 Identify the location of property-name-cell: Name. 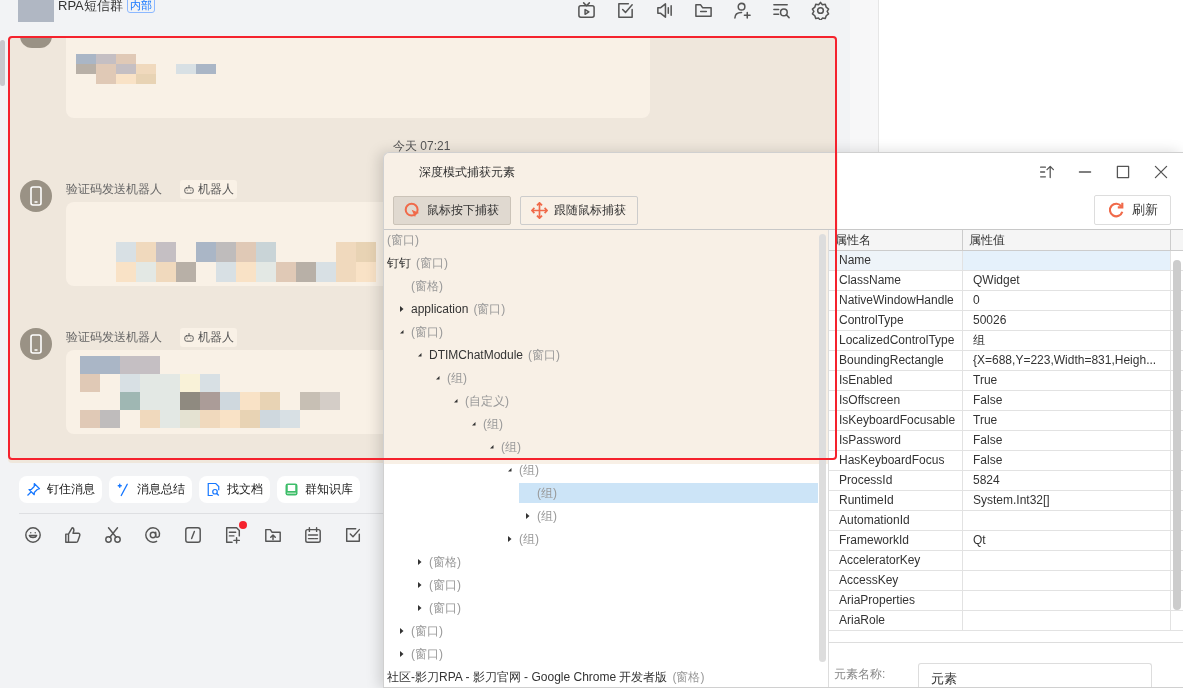
(896, 260).